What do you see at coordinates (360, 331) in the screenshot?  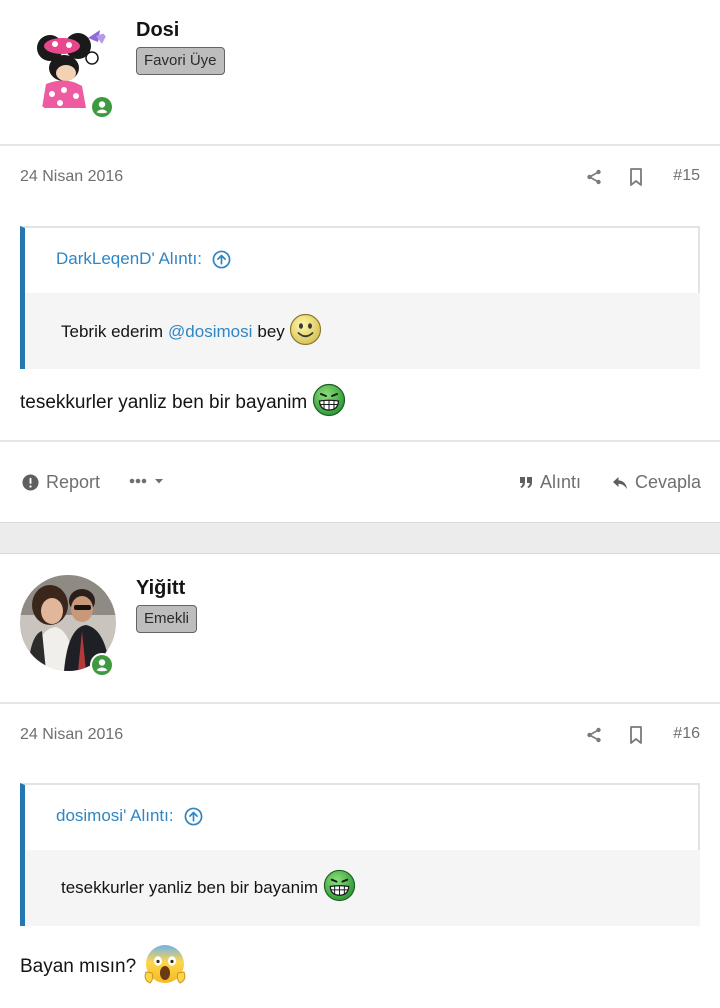 I see `quote-body: Tebrik ederim @dosimosi bey` at bounding box center [360, 331].